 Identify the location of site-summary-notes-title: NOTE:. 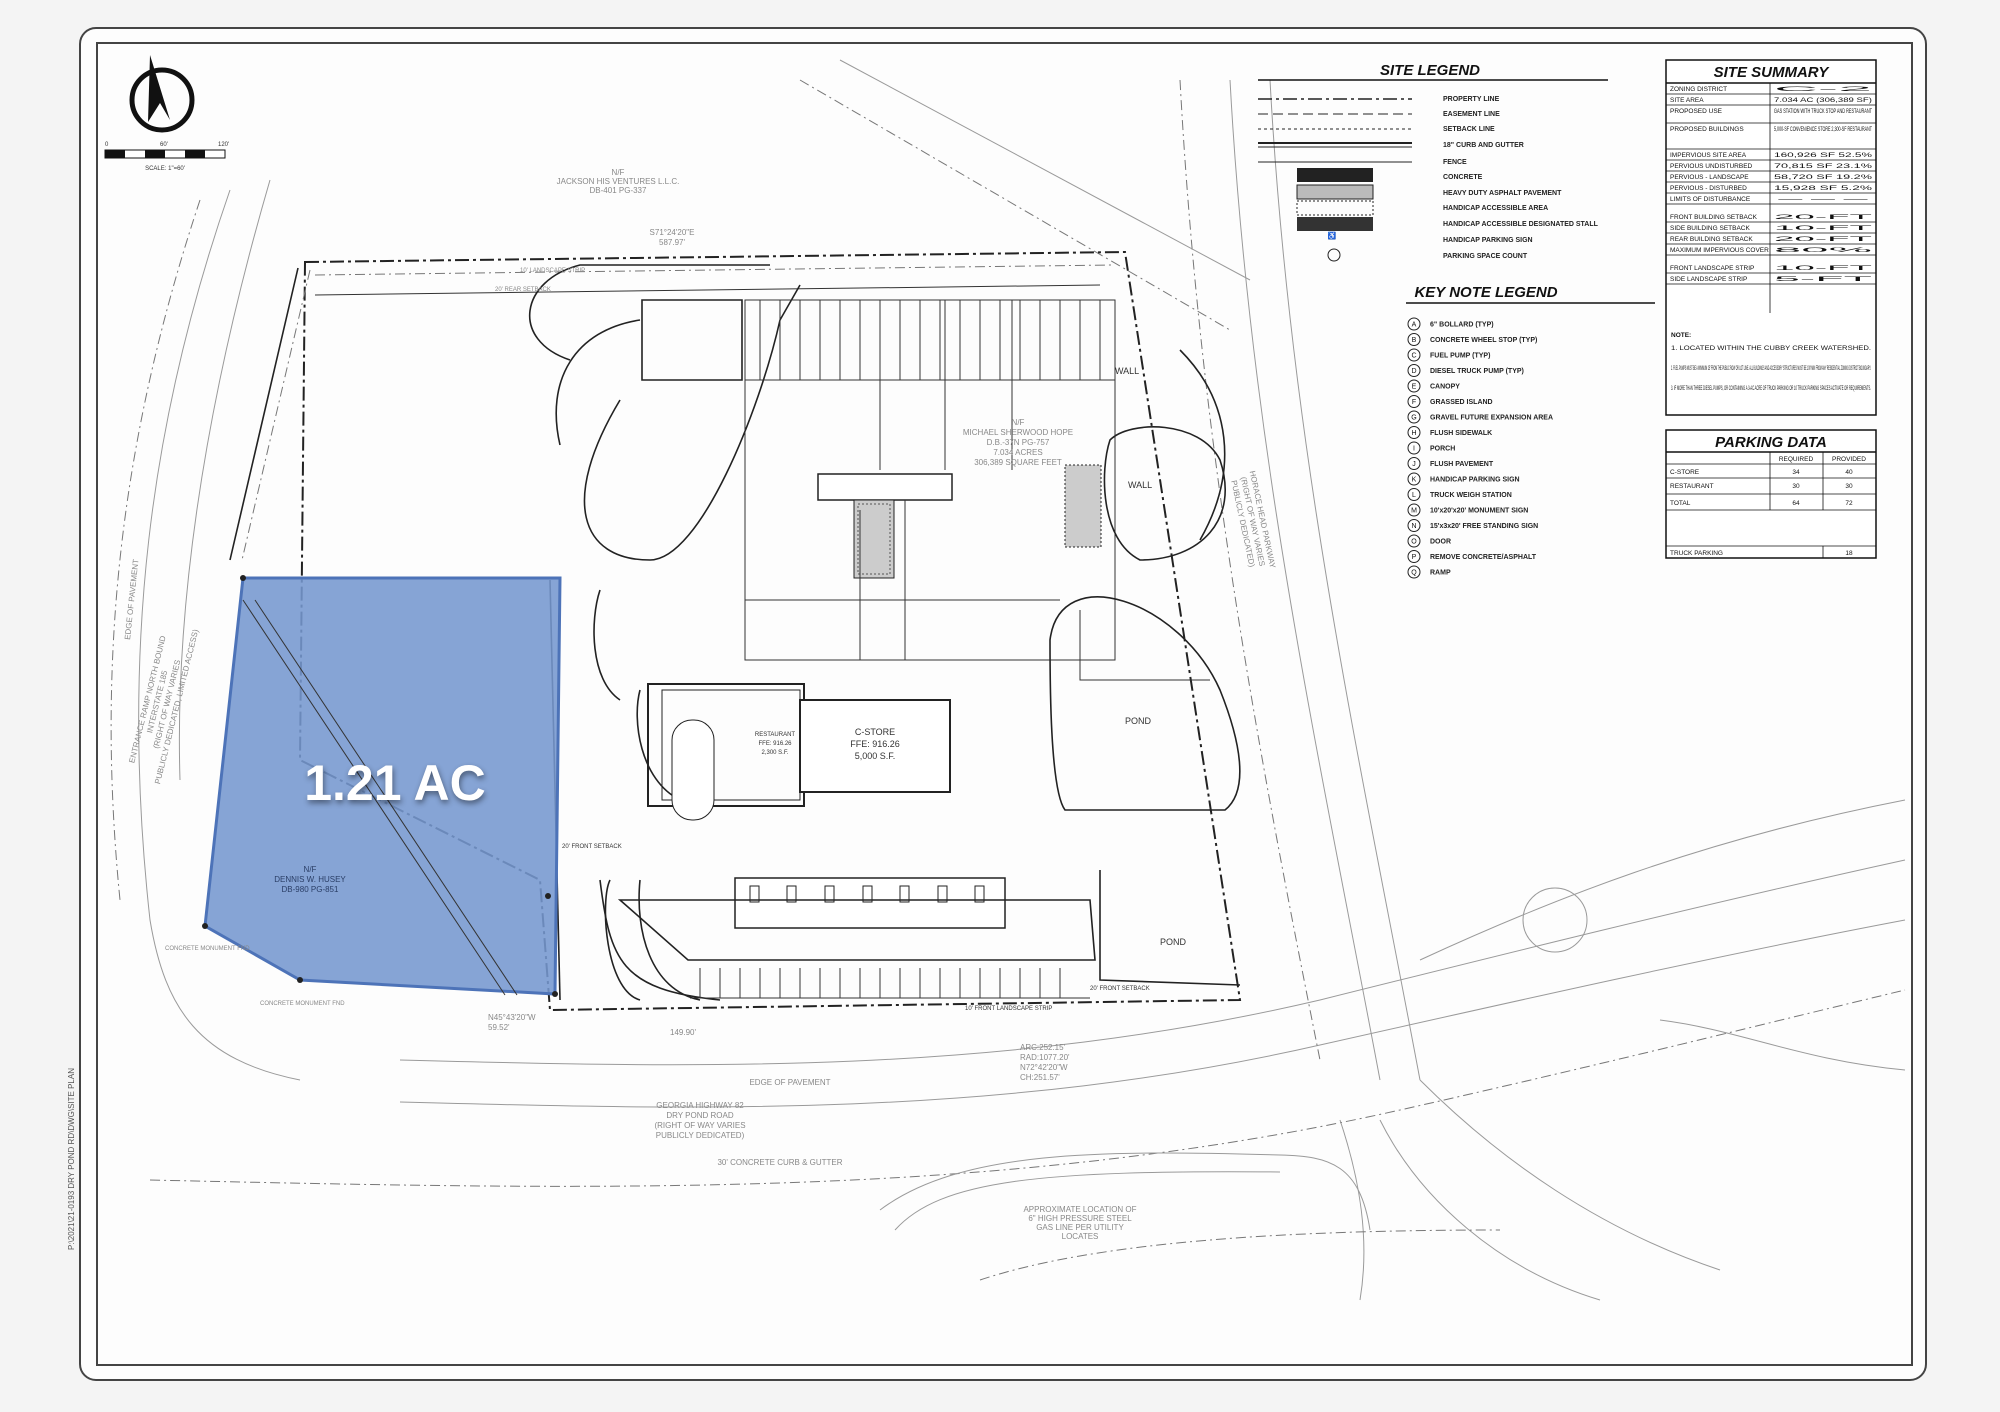
(1681, 335).